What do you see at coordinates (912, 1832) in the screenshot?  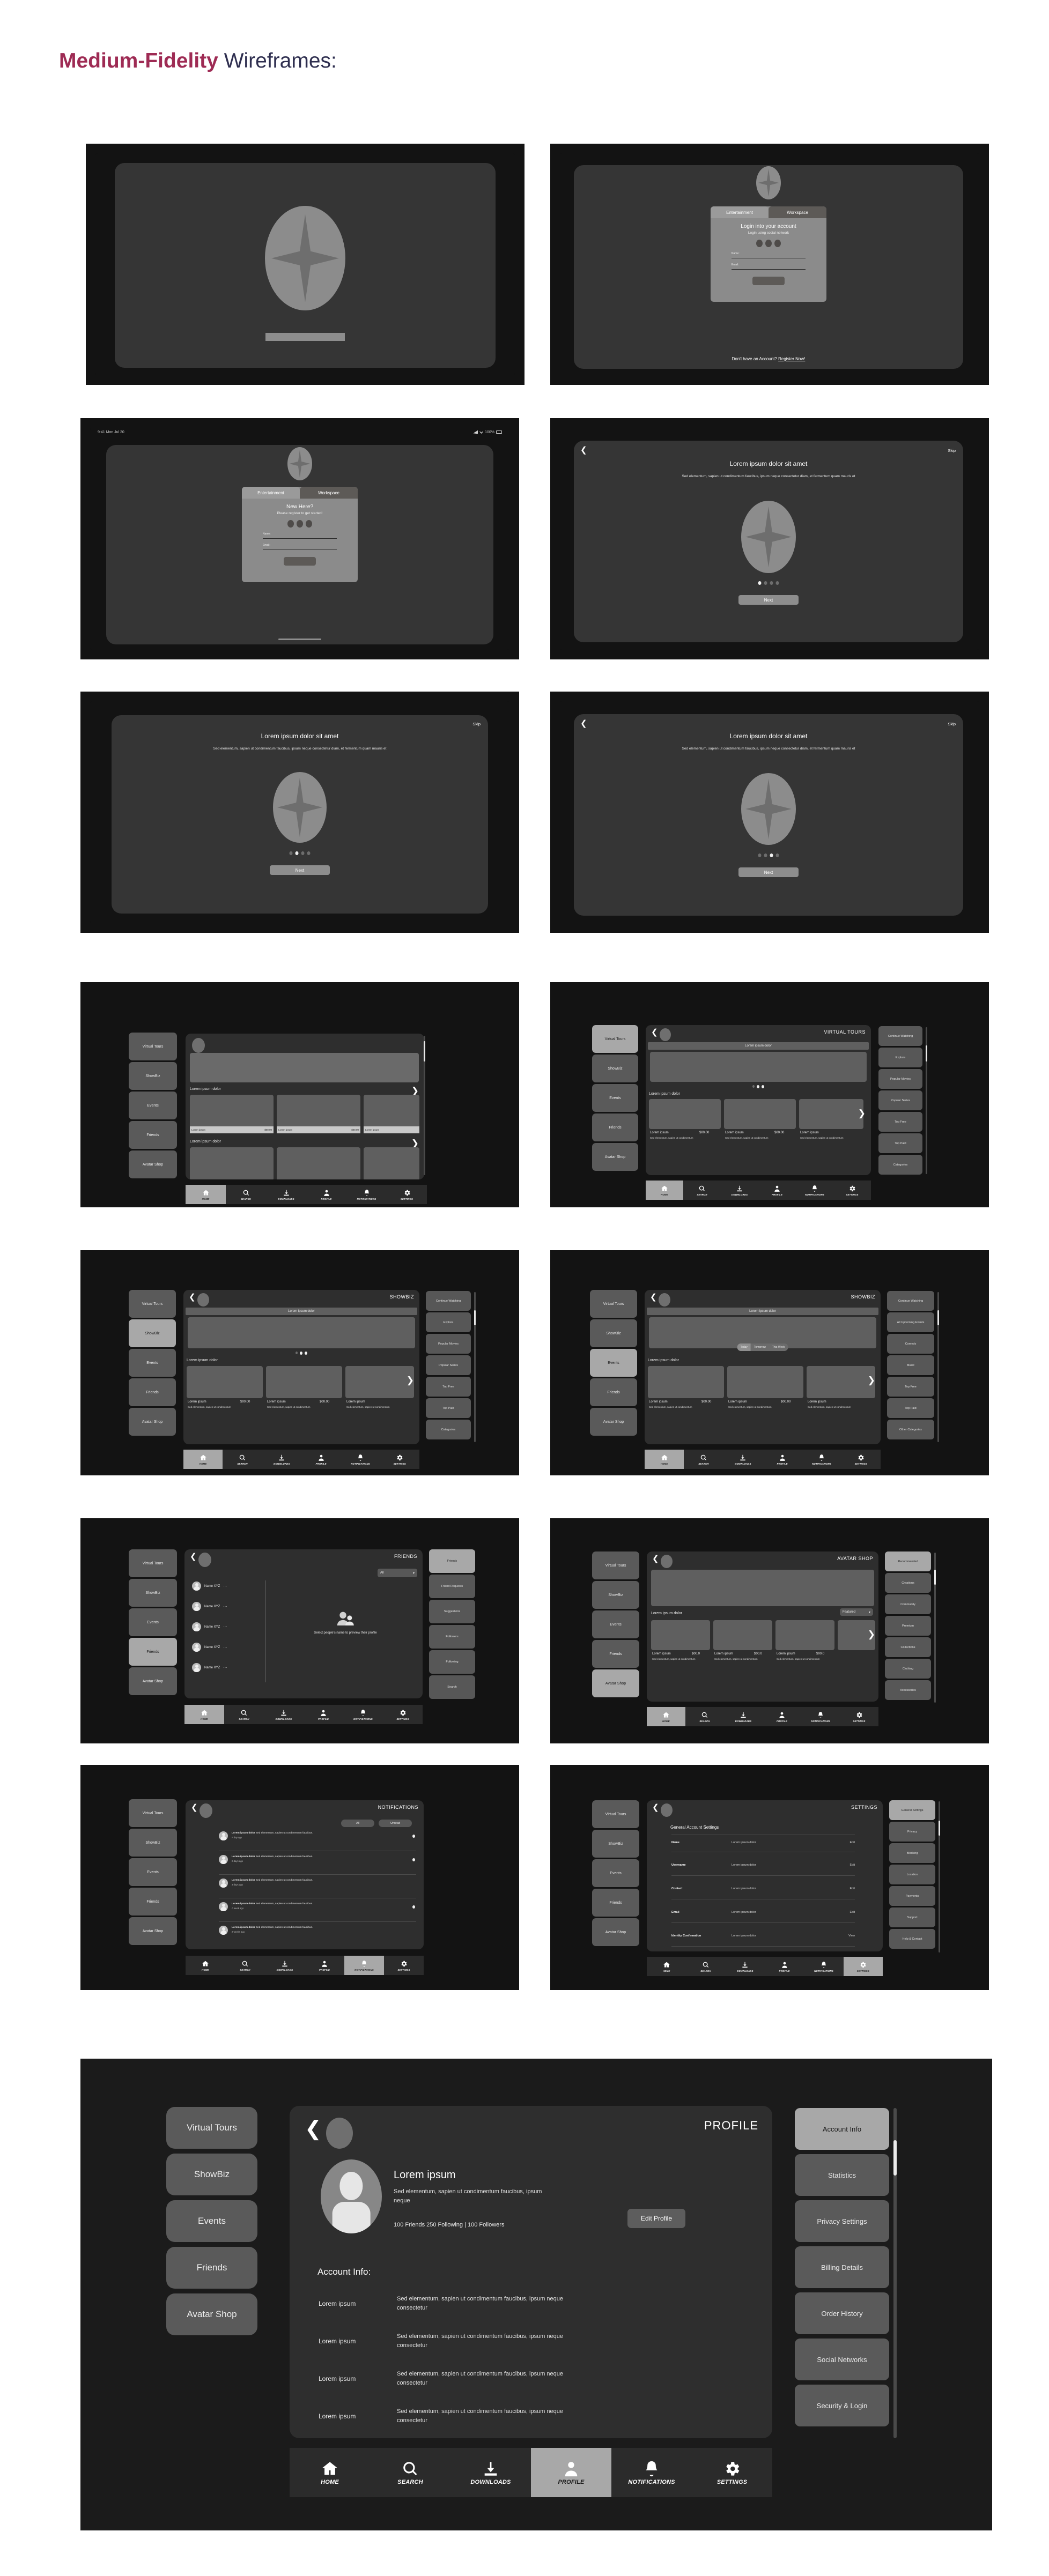 I see `panel-item-privacy: Privacy` at bounding box center [912, 1832].